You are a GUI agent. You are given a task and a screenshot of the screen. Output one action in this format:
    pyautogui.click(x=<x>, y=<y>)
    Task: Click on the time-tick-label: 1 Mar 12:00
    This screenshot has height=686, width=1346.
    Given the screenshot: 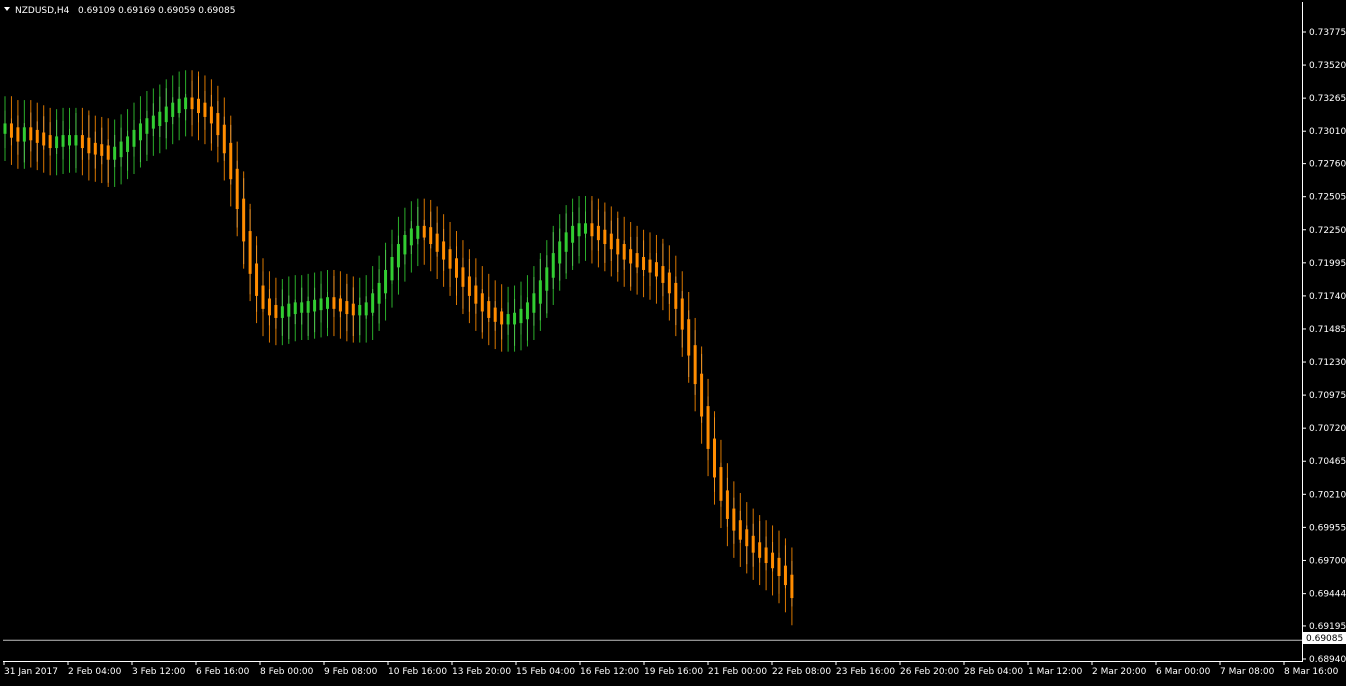 What is the action you would take?
    pyautogui.click(x=1055, y=672)
    